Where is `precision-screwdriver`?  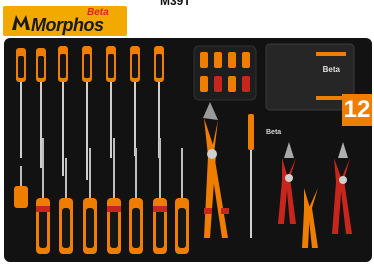 precision-screwdriver is located at coordinates (251, 176).